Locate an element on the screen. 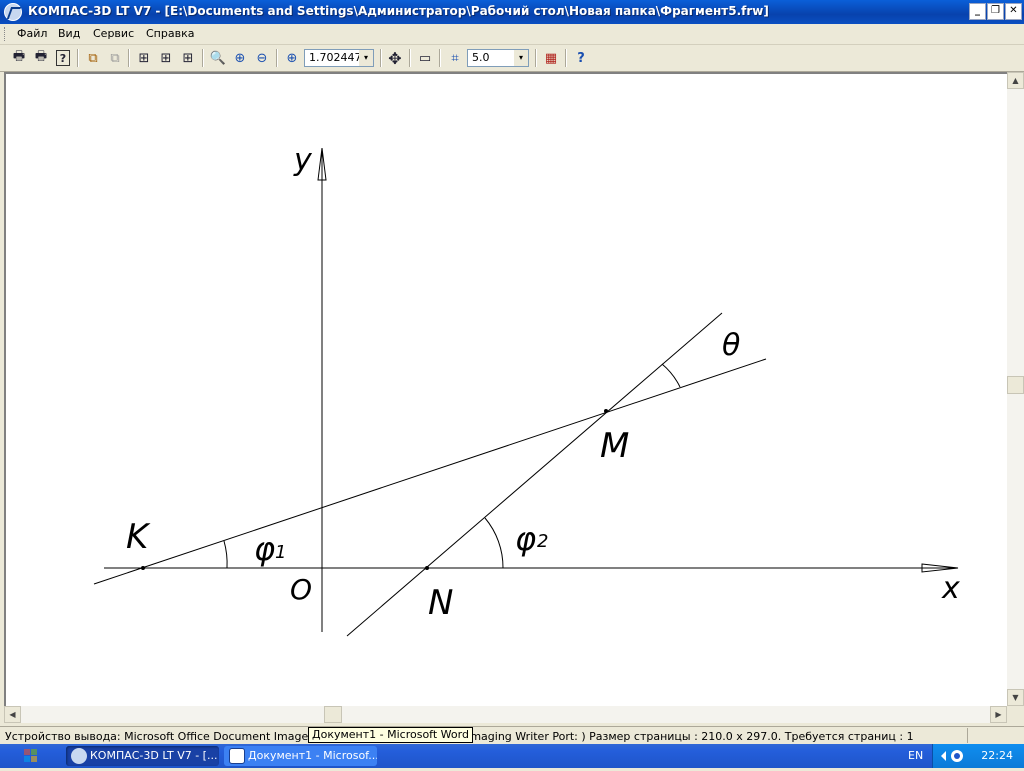  y-axis-label: y is located at coordinates (303, 160).